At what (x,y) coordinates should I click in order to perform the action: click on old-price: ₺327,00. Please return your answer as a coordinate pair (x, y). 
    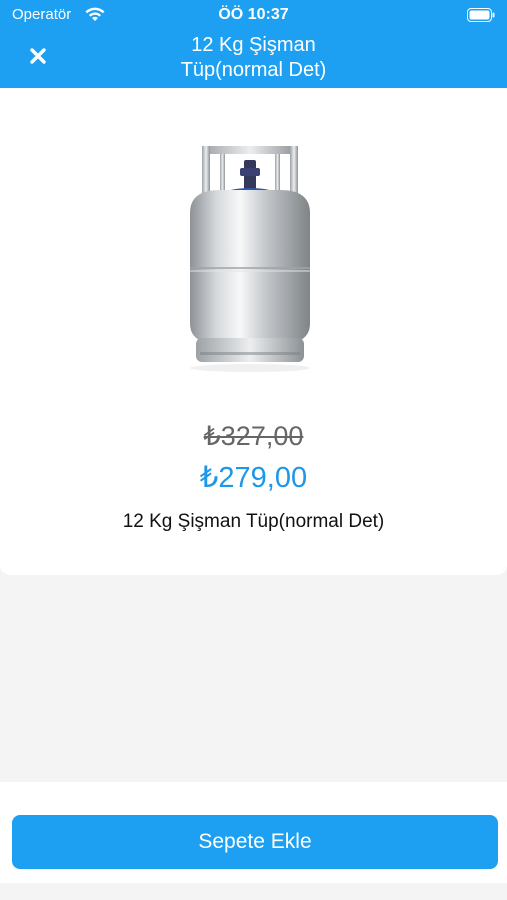
    Looking at the image, I should click on (253, 436).